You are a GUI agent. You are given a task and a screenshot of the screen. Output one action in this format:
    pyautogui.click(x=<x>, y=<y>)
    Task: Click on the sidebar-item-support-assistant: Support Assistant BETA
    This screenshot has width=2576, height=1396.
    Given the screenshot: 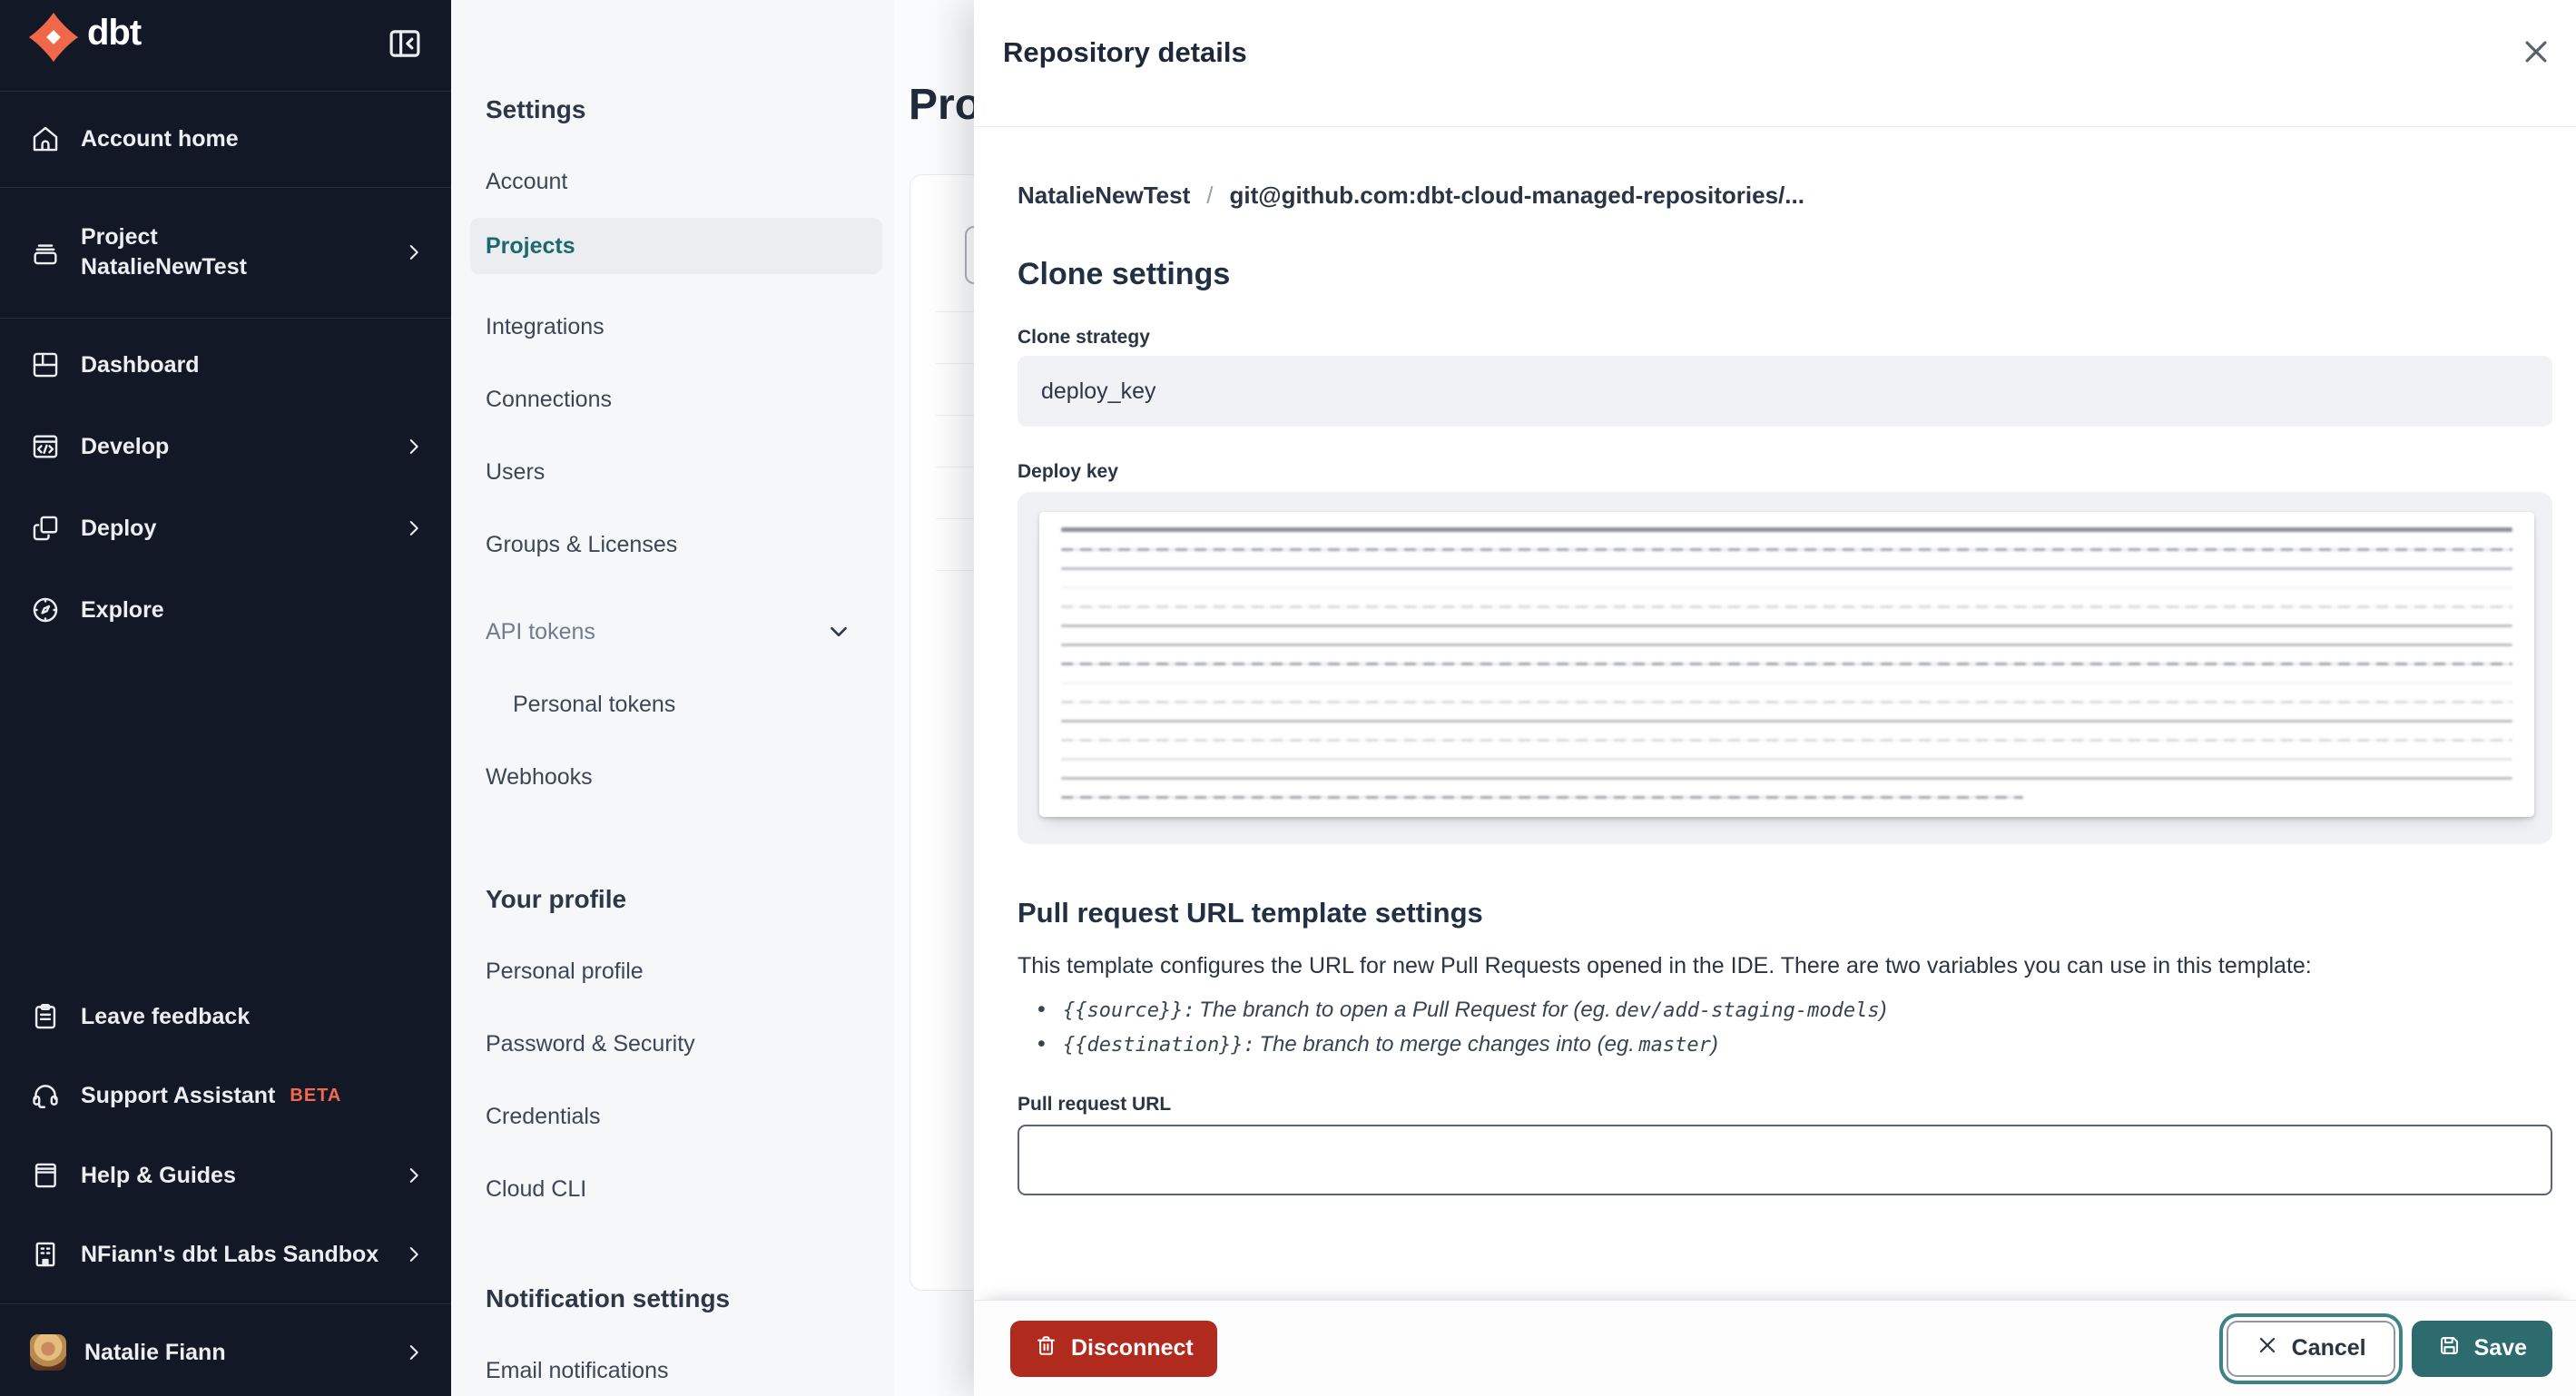 What is the action you would take?
    pyautogui.click(x=225, y=1095)
    